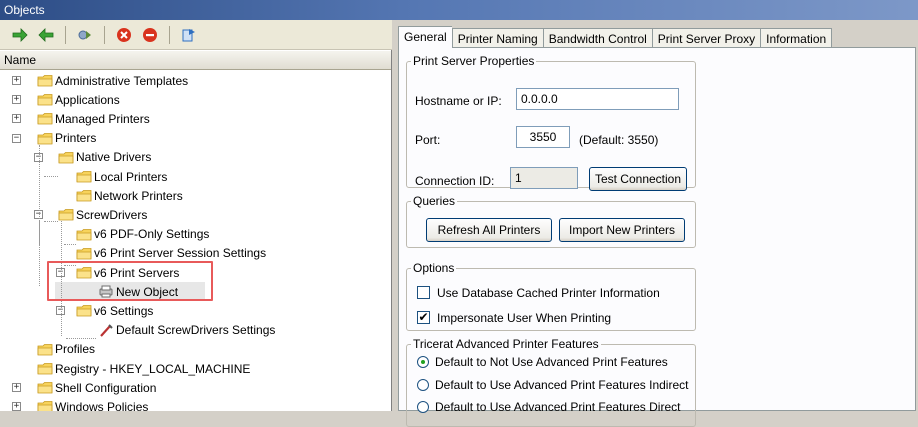 The width and height of the screenshot is (918, 427). What do you see at coordinates (107, 330) in the screenshot?
I see `settings-tool-icon` at bounding box center [107, 330].